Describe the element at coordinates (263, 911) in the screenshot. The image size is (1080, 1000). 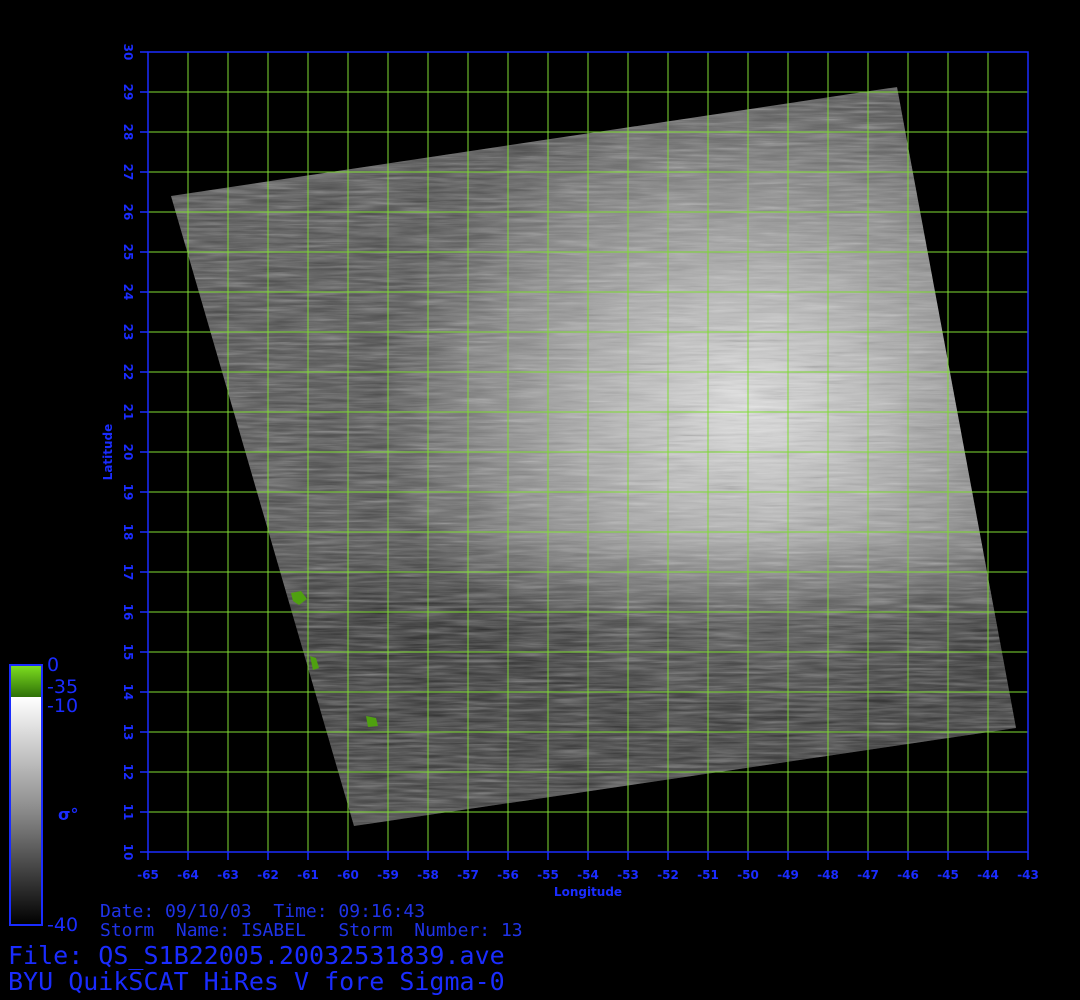
I see `date-time-line: Date: 09/10/03 Time: 09:16:43` at that location.